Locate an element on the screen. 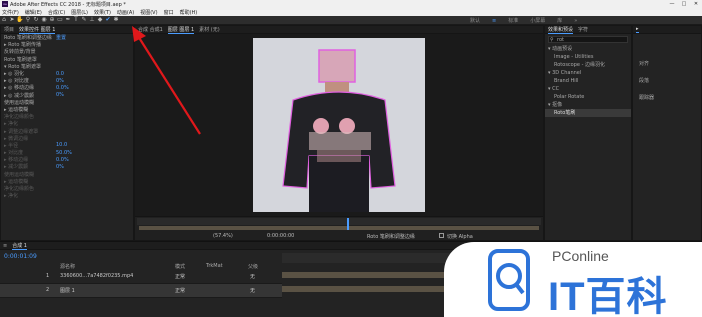  menu-effect: 效果(T) is located at coordinates (102, 12).